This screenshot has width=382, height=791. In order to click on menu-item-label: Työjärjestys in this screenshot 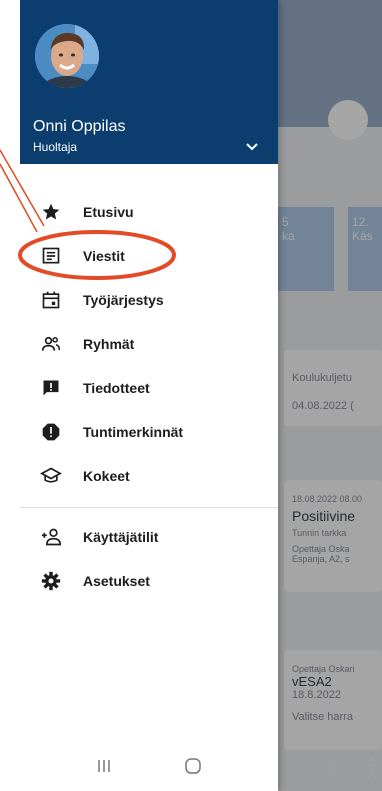, I will do `click(123, 300)`.